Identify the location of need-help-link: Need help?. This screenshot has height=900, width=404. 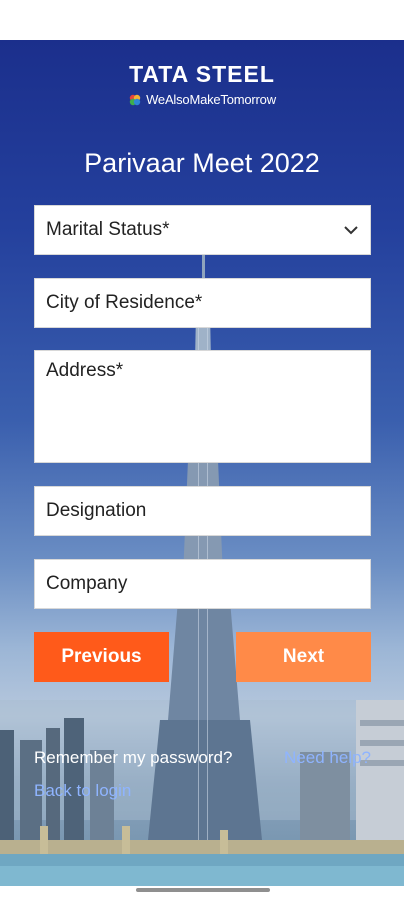
(327, 758).